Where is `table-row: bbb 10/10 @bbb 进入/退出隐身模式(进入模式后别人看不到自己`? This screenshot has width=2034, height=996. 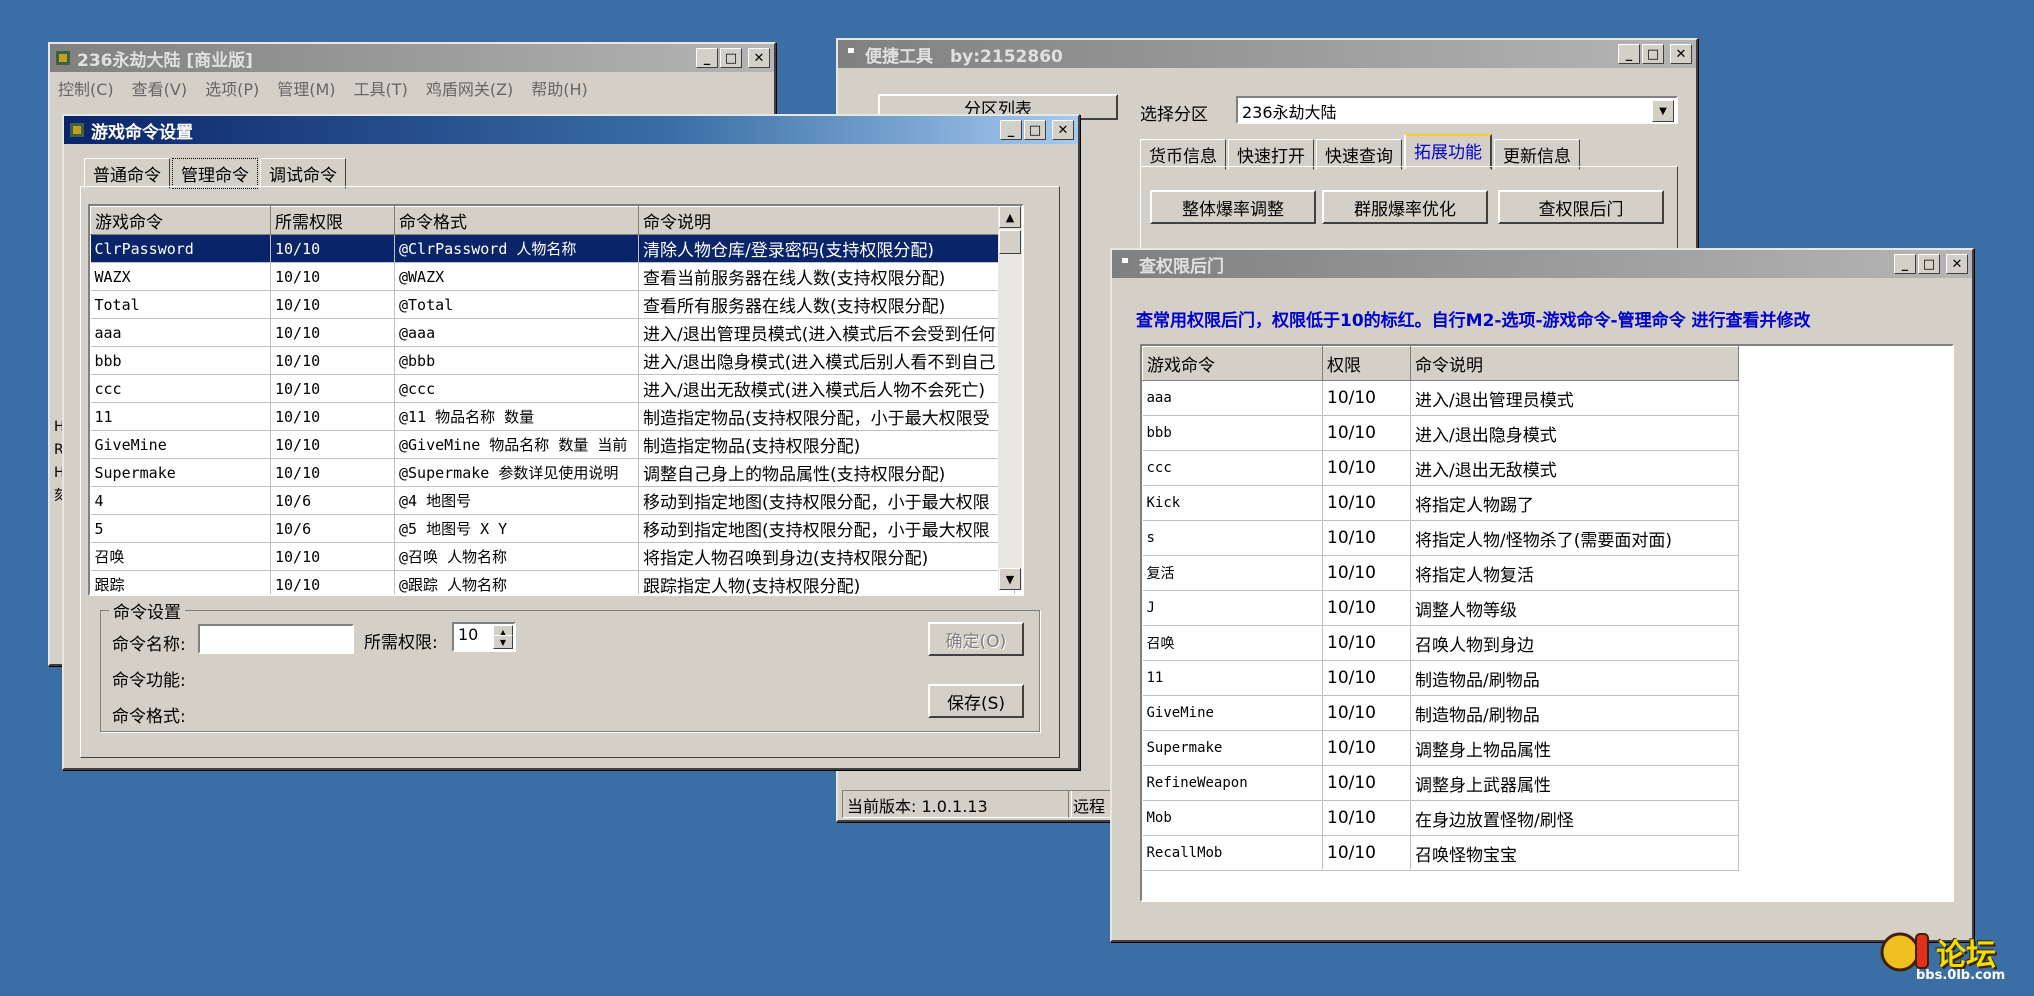 table-row: bbb 10/10 @bbb 进入/退出隐身模式(进入模式后别人看不到自己 is located at coordinates (552, 360).